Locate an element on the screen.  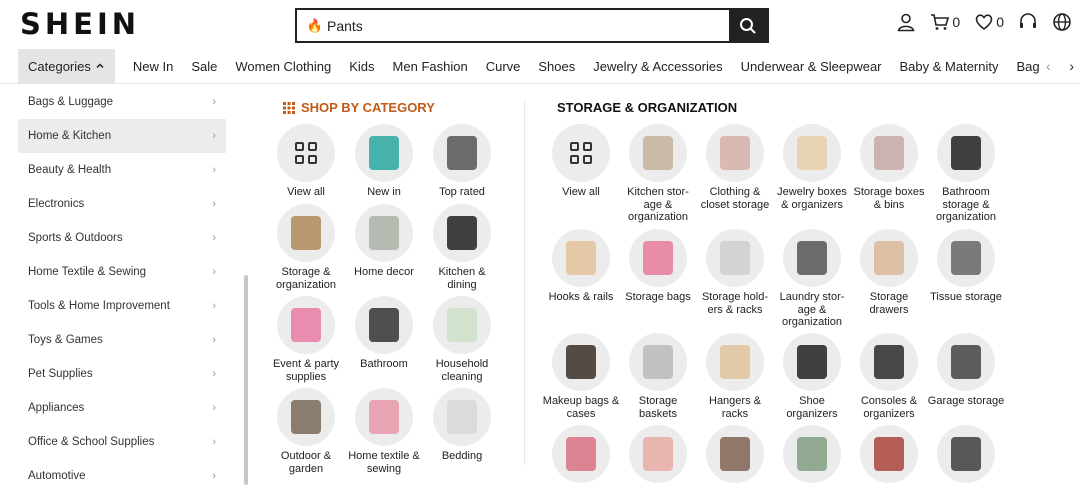
nav-item: Baby & Maternity is located at coordinates (949, 66).